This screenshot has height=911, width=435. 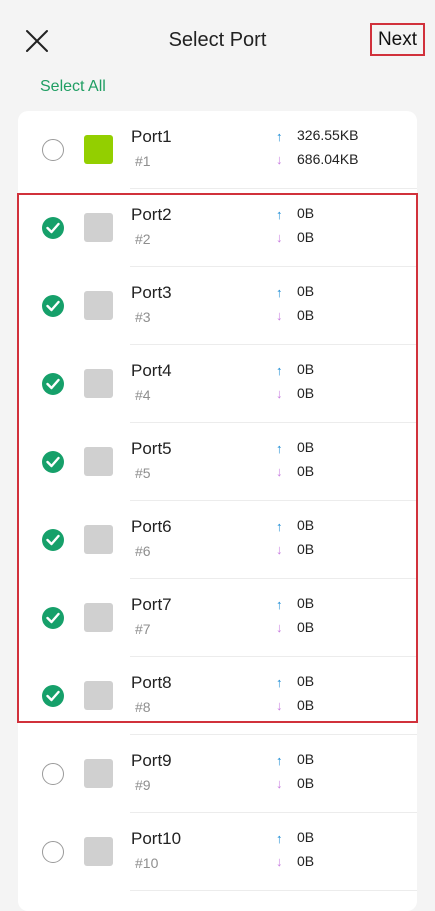 What do you see at coordinates (217, 852) in the screenshot?
I see `port-row-10: Port10 #10 ↑ 0B ↓ 0B` at bounding box center [217, 852].